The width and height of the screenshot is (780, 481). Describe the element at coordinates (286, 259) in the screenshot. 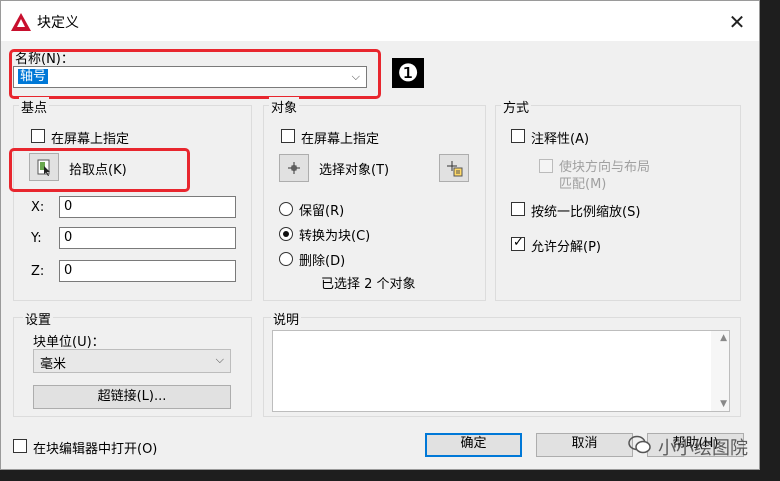

I see `delete-radio` at that location.